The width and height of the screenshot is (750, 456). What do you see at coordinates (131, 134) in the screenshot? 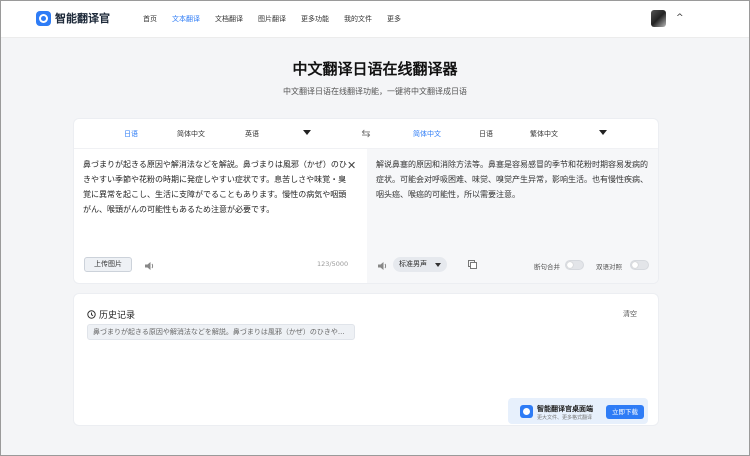
I see `source-lang-japanese: 日语` at bounding box center [131, 134].